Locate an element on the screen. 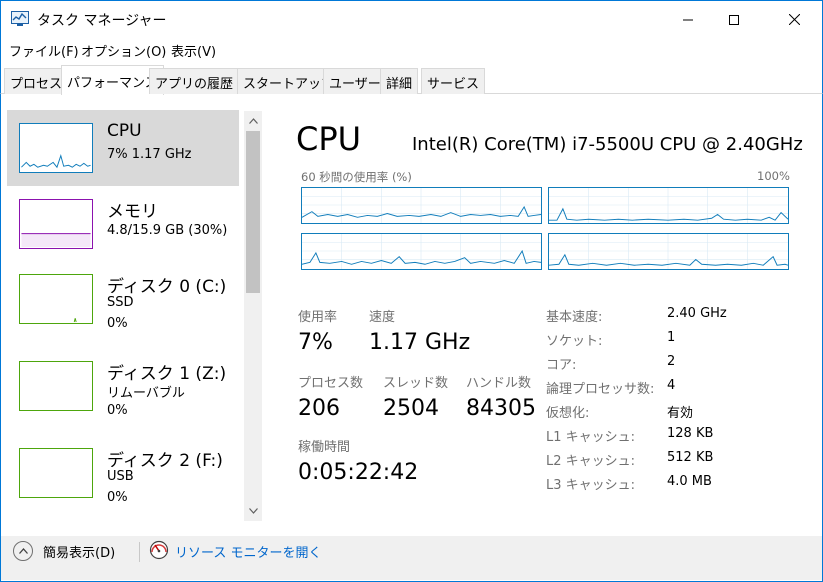 The width and height of the screenshot is (823, 582). menu-bar: ファイル(F) オプション(O) 表示(V) is located at coordinates (411, 50).